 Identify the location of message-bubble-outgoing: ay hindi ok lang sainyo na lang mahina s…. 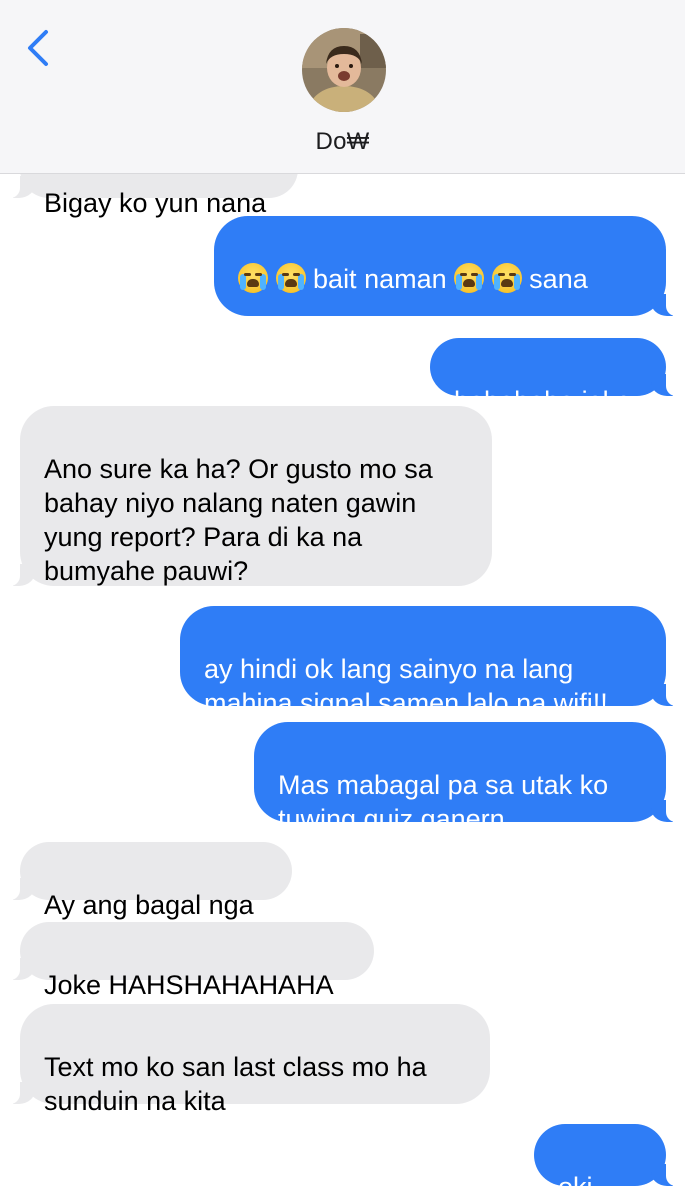
(429, 662).